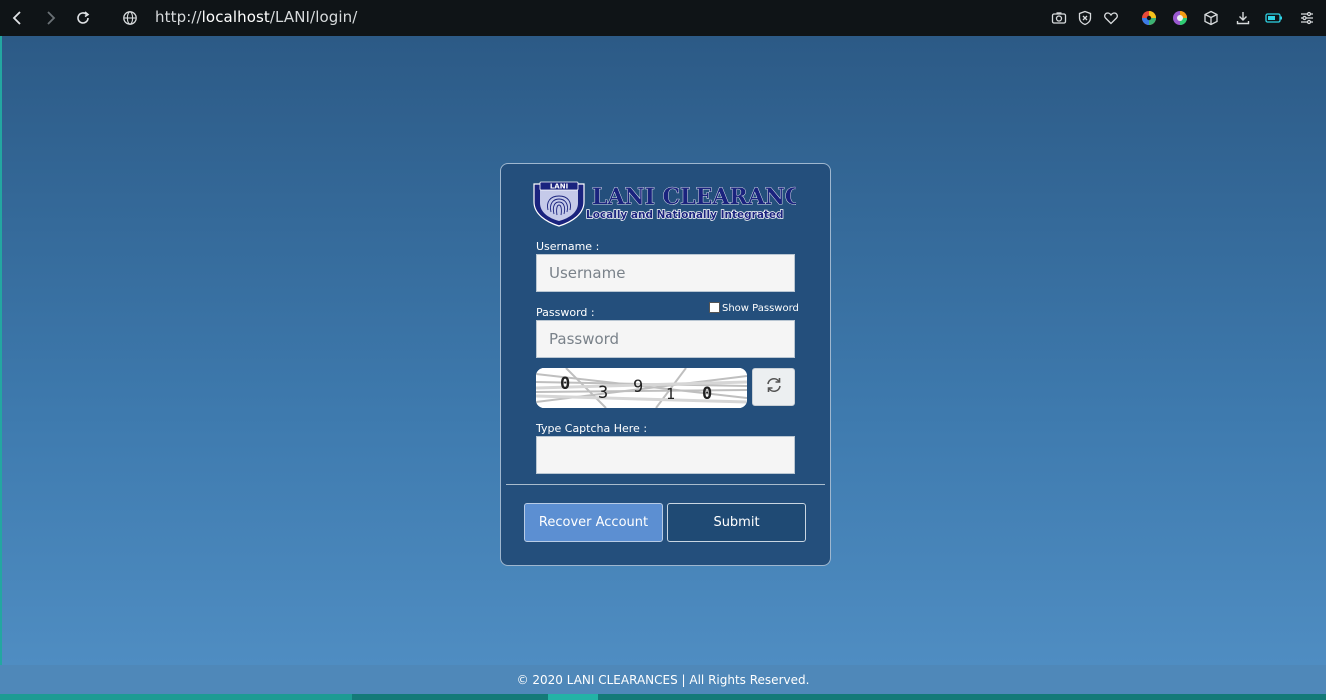 This screenshot has width=1326, height=700. I want to click on captcha-char: 1, so click(671, 394).